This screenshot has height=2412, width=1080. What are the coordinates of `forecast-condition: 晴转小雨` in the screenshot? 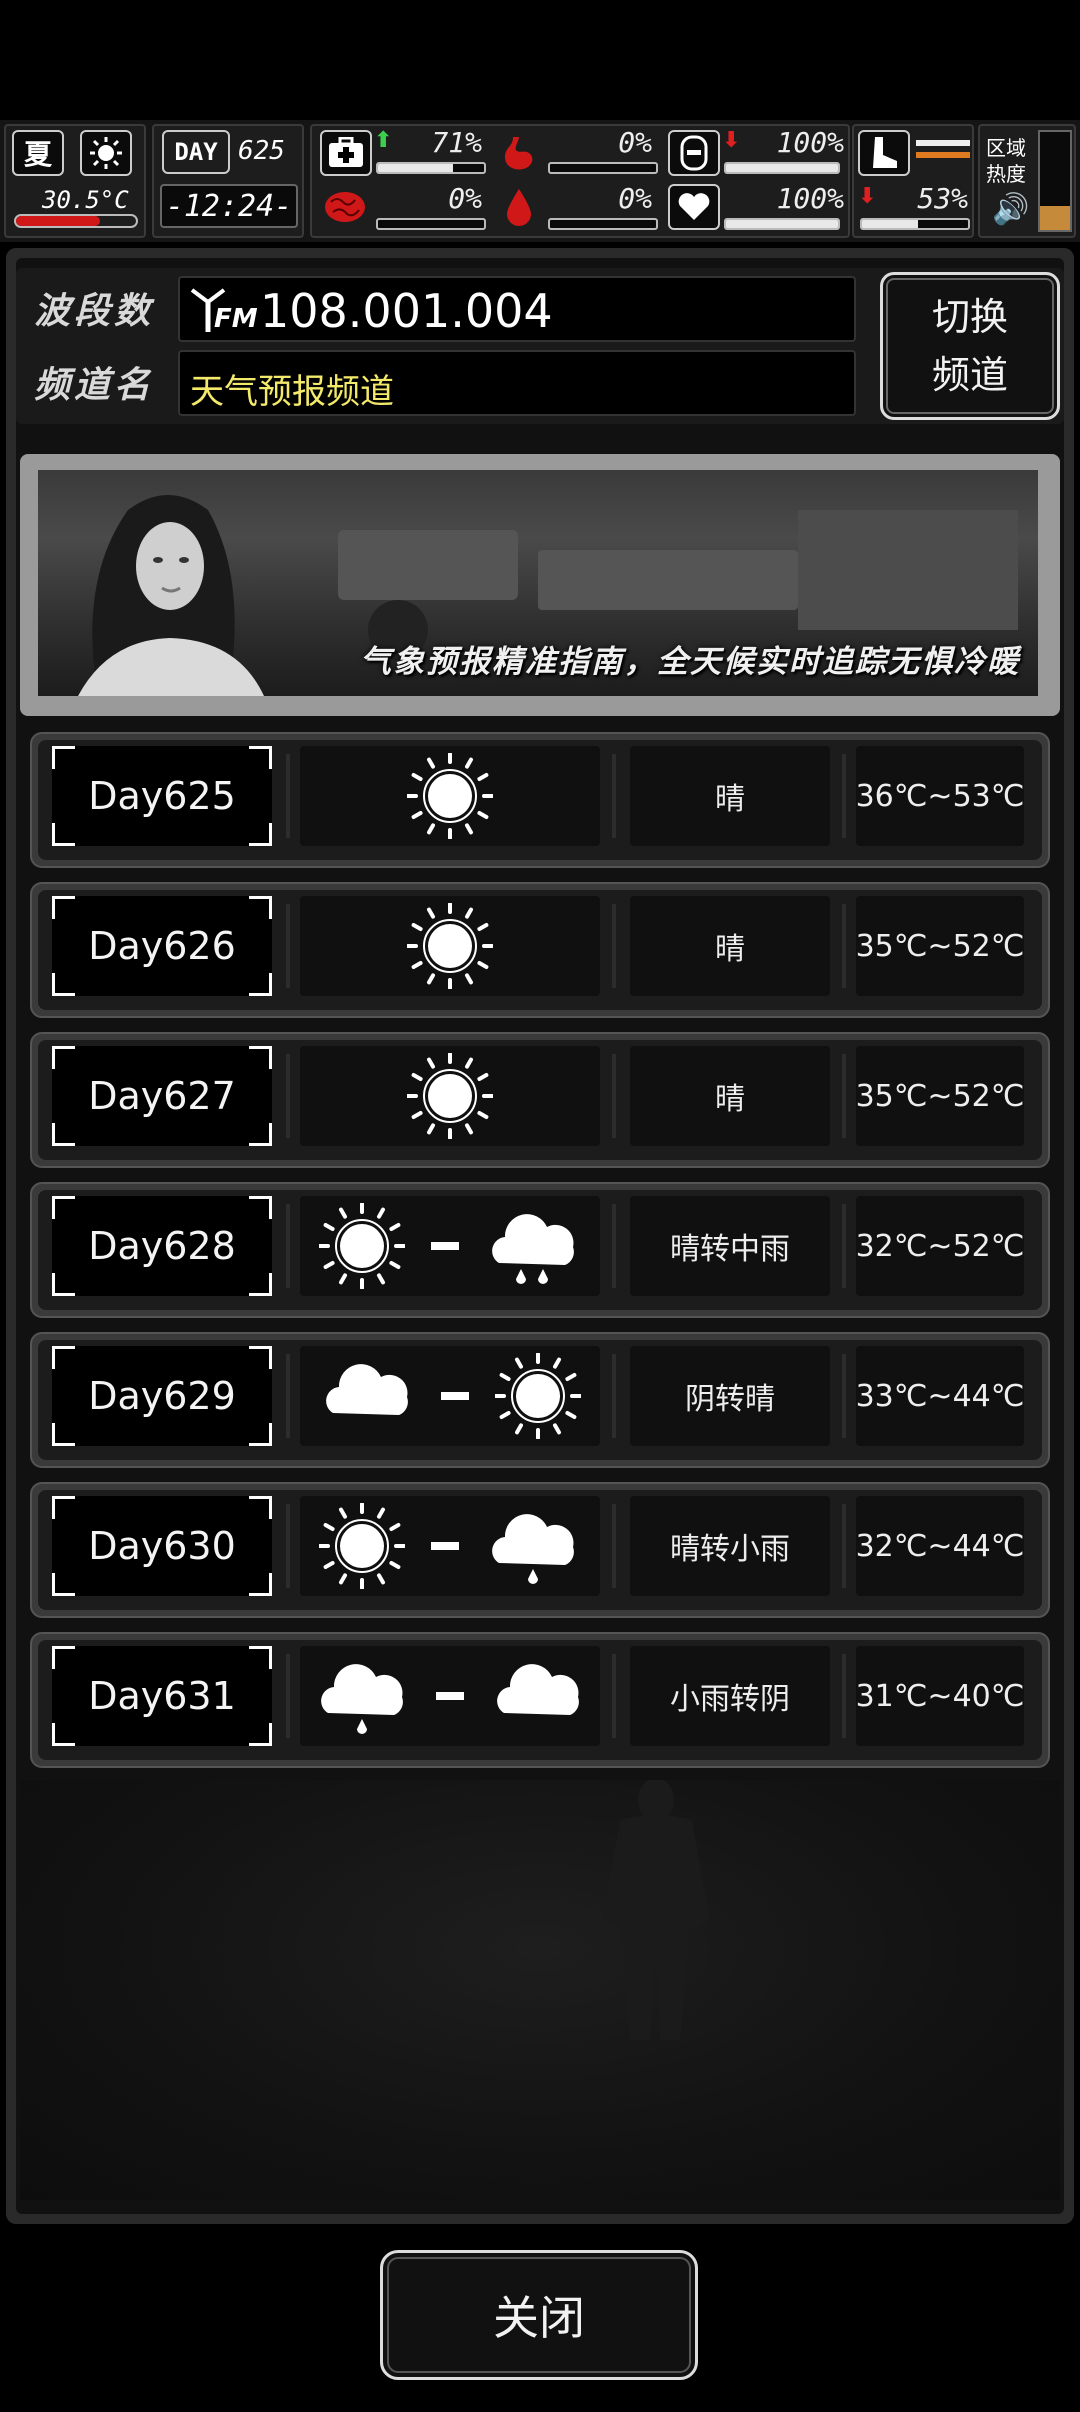 It's located at (730, 1546).